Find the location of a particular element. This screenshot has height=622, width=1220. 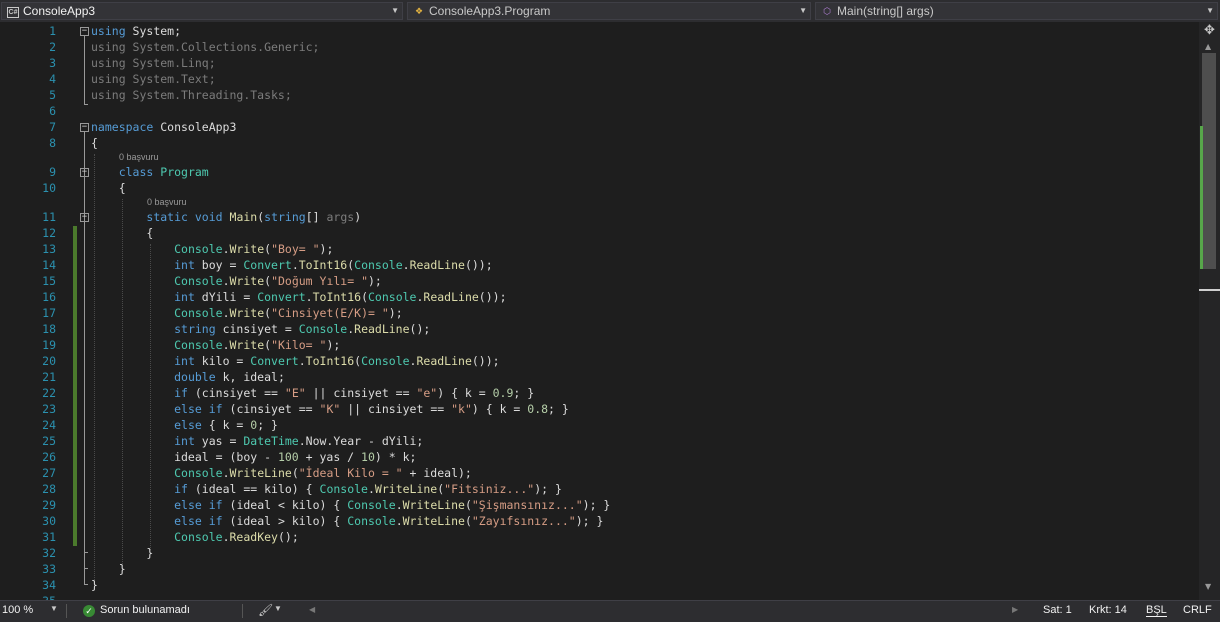

scroll-up-arrow-icon: ▲ is located at coordinates (1208, 46).